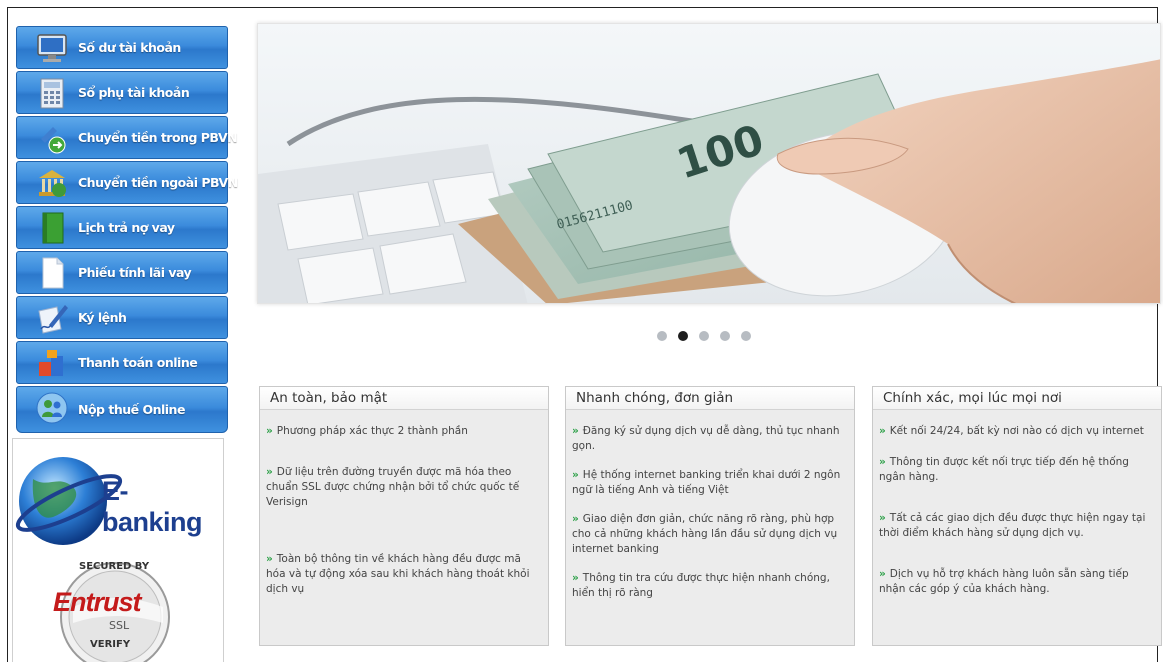  What do you see at coordinates (51, 363) in the screenshot?
I see `blocks-icon` at bounding box center [51, 363].